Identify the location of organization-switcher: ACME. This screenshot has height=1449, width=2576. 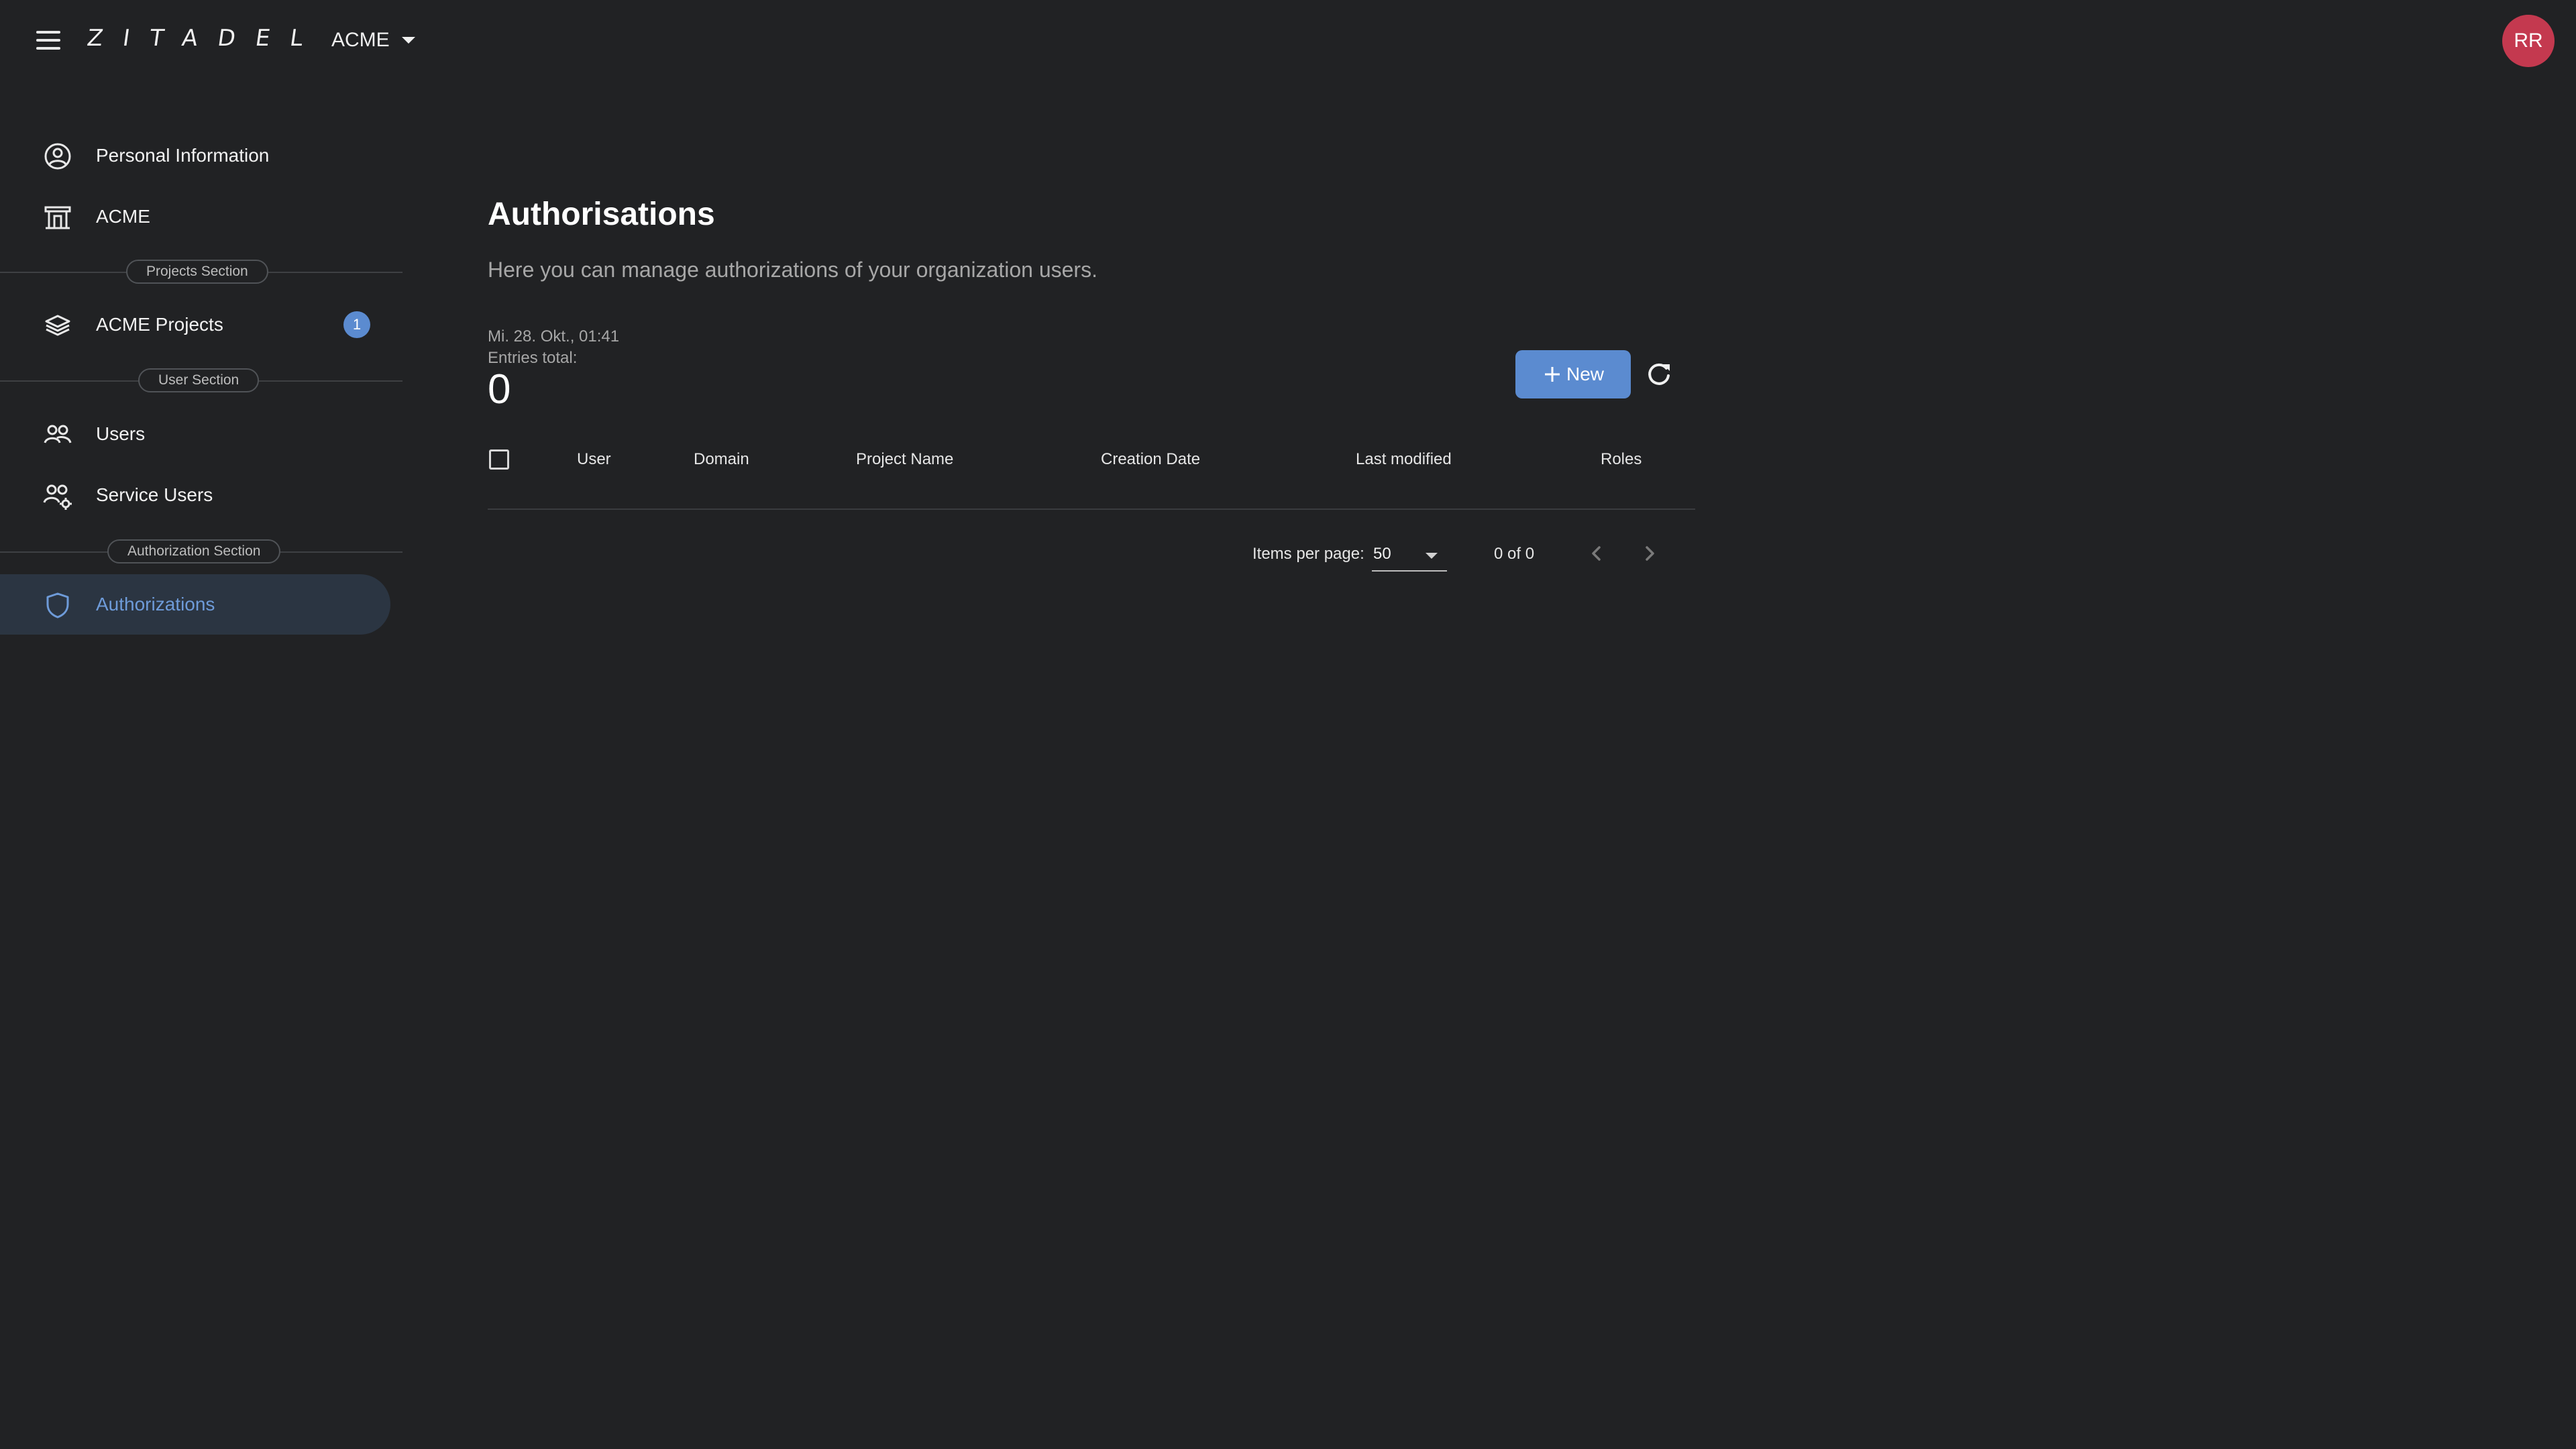
(373, 40).